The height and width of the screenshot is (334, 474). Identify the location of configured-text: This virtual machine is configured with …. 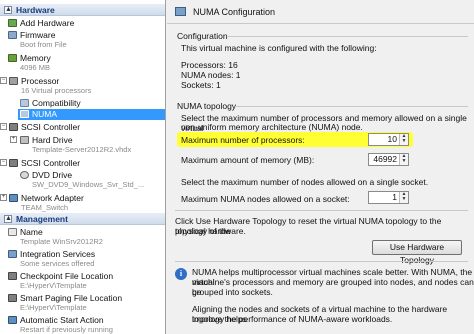
(279, 48).